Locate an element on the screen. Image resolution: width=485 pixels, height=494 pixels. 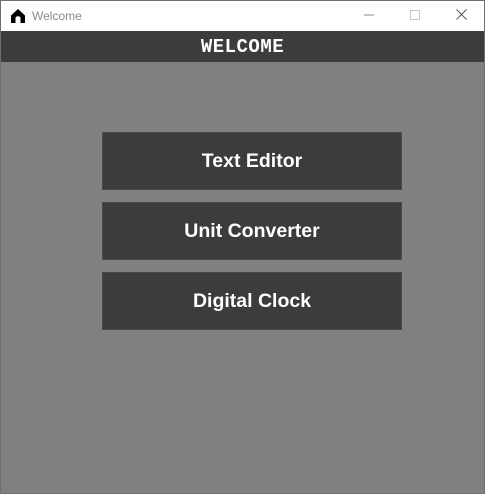
unit-converter-button: Unit Converter is located at coordinates (252, 231).